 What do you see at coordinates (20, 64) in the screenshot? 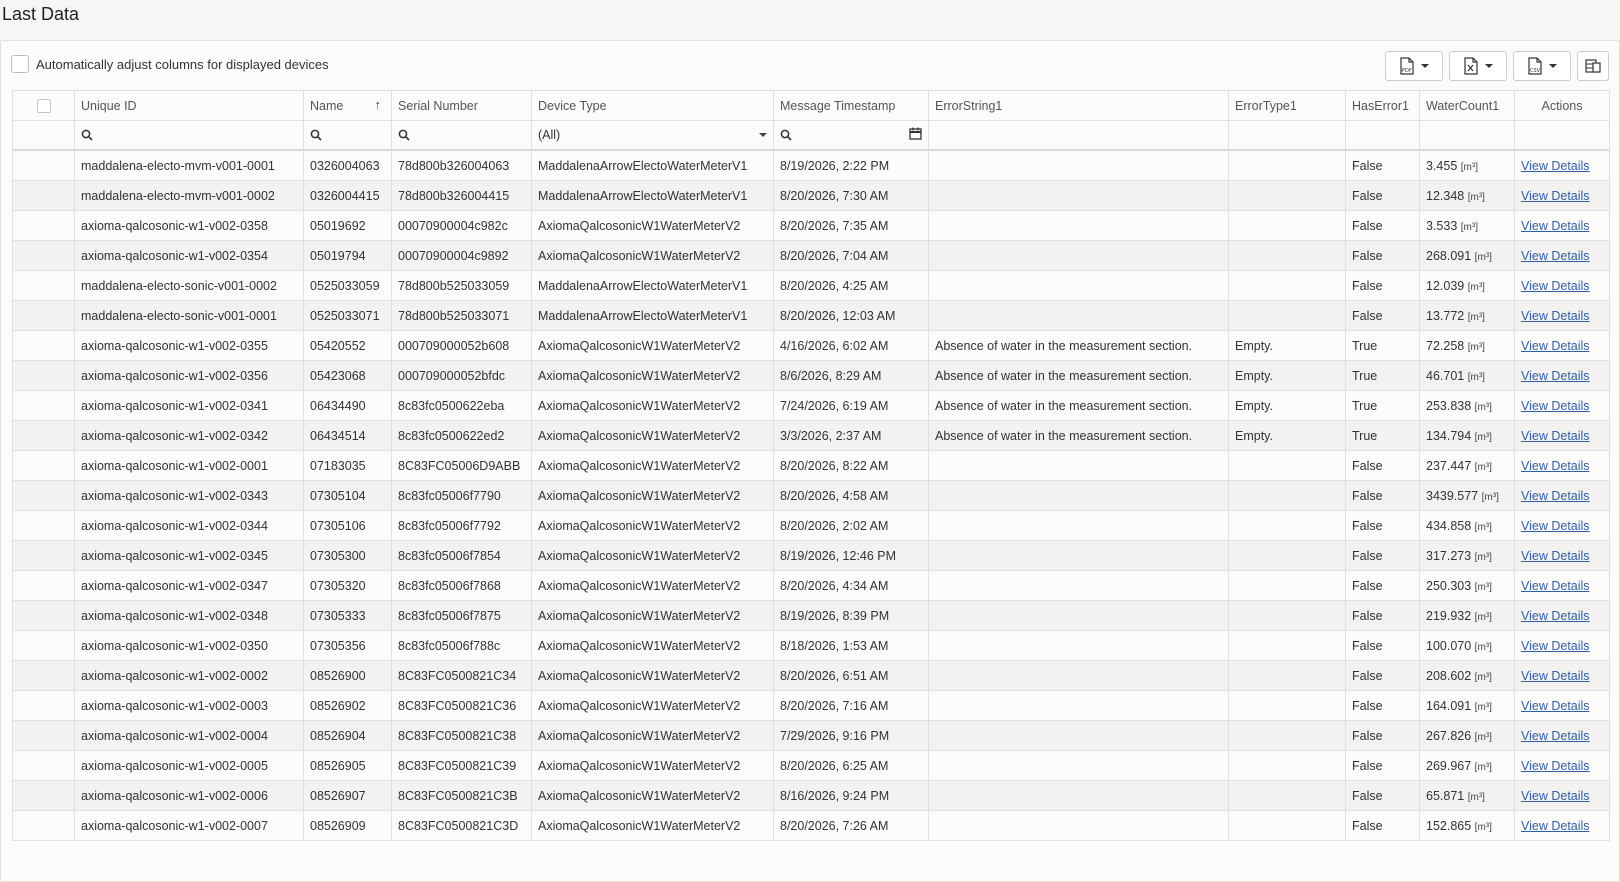
I see `checkbox-box` at bounding box center [20, 64].